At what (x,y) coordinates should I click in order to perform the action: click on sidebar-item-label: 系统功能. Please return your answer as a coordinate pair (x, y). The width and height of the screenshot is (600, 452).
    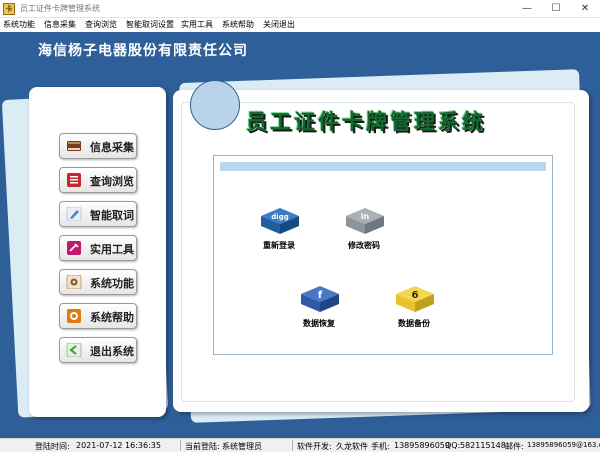
    Looking at the image, I should click on (112, 283).